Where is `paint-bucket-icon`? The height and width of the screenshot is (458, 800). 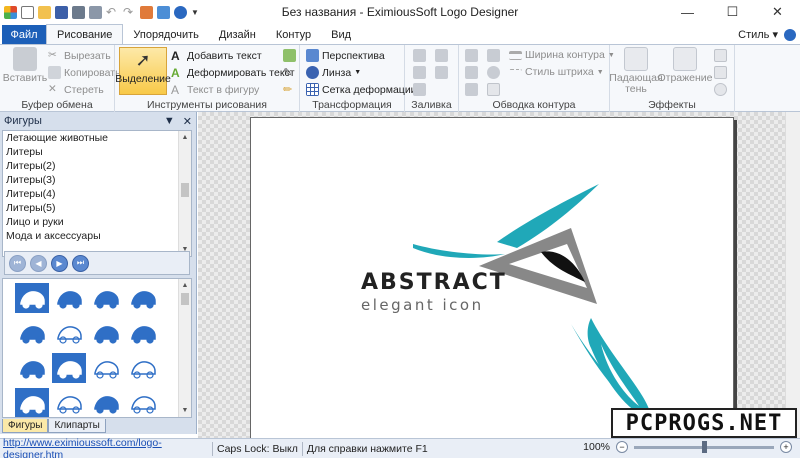 paint-bucket-icon is located at coordinates (146, 12).